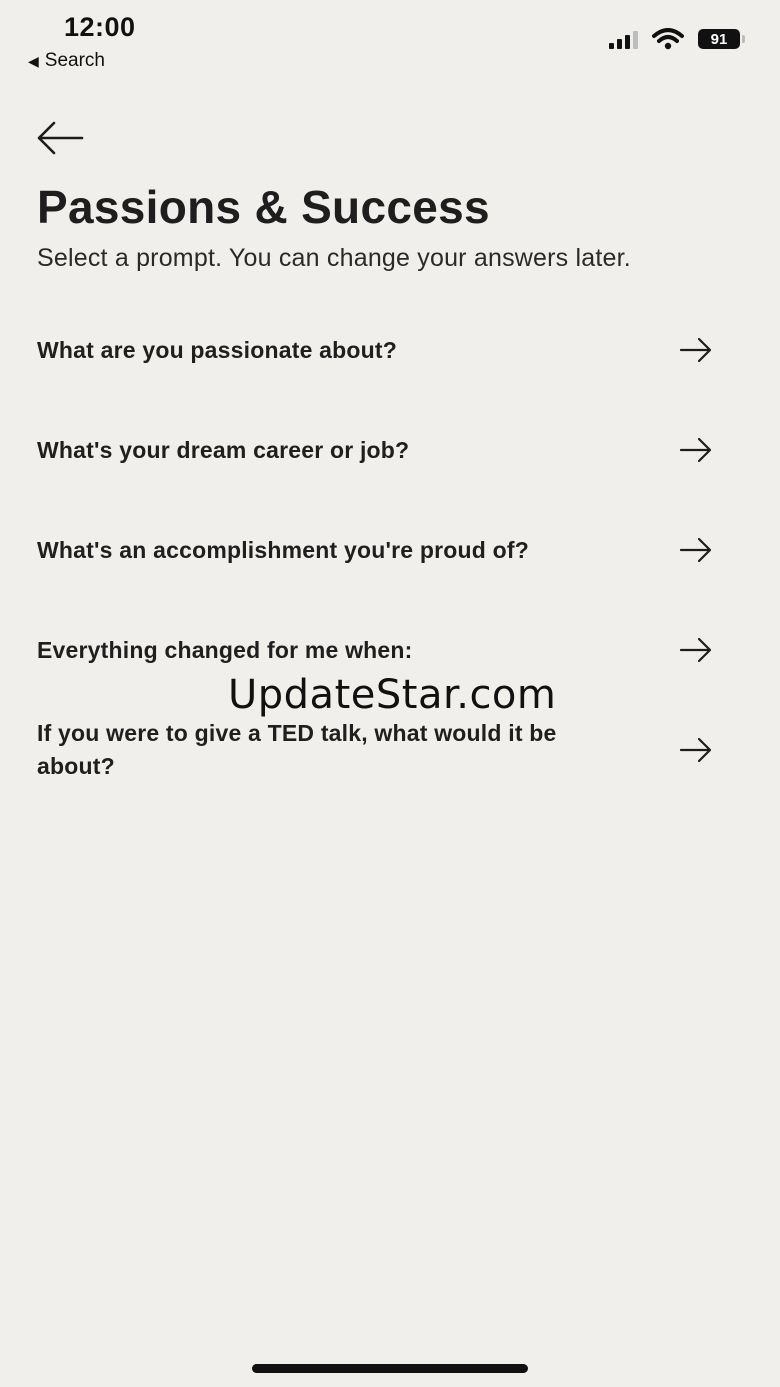 Image resolution: width=780 pixels, height=1387 pixels. Describe the element at coordinates (719, 39) in the screenshot. I see `battery-level: 91` at that location.